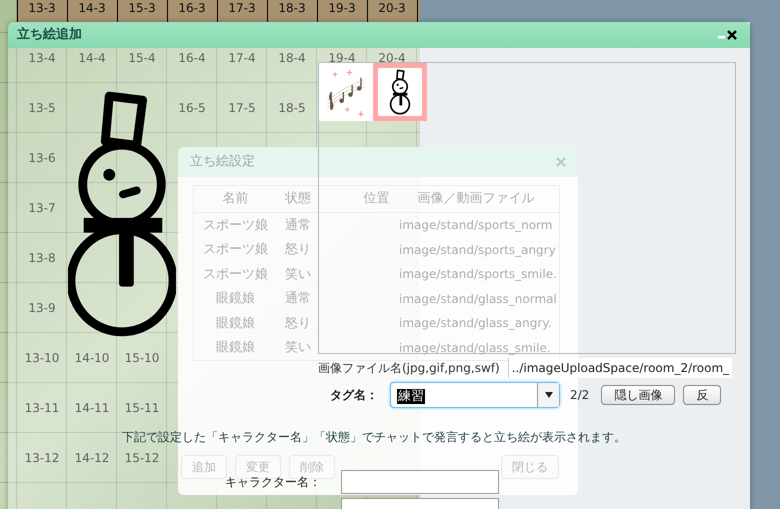 Image resolution: width=780 pixels, height=509 pixels. Describe the element at coordinates (204, 467) in the screenshot. I see `dialog-button: 追加` at that location.